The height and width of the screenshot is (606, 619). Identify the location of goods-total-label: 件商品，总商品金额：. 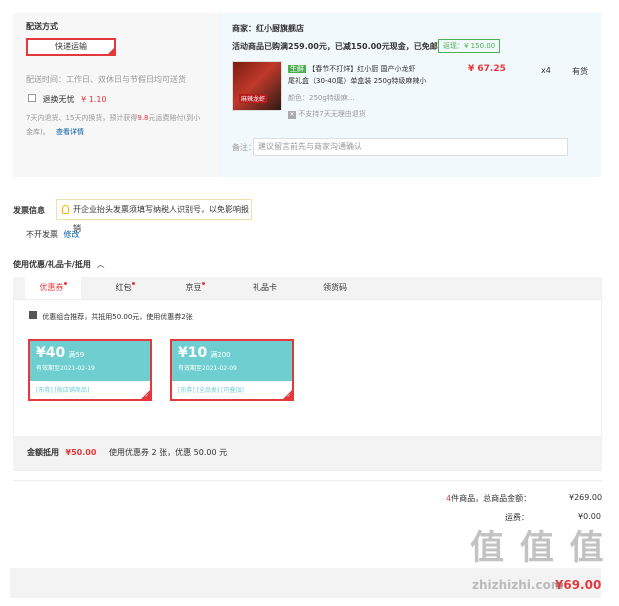
(491, 498).